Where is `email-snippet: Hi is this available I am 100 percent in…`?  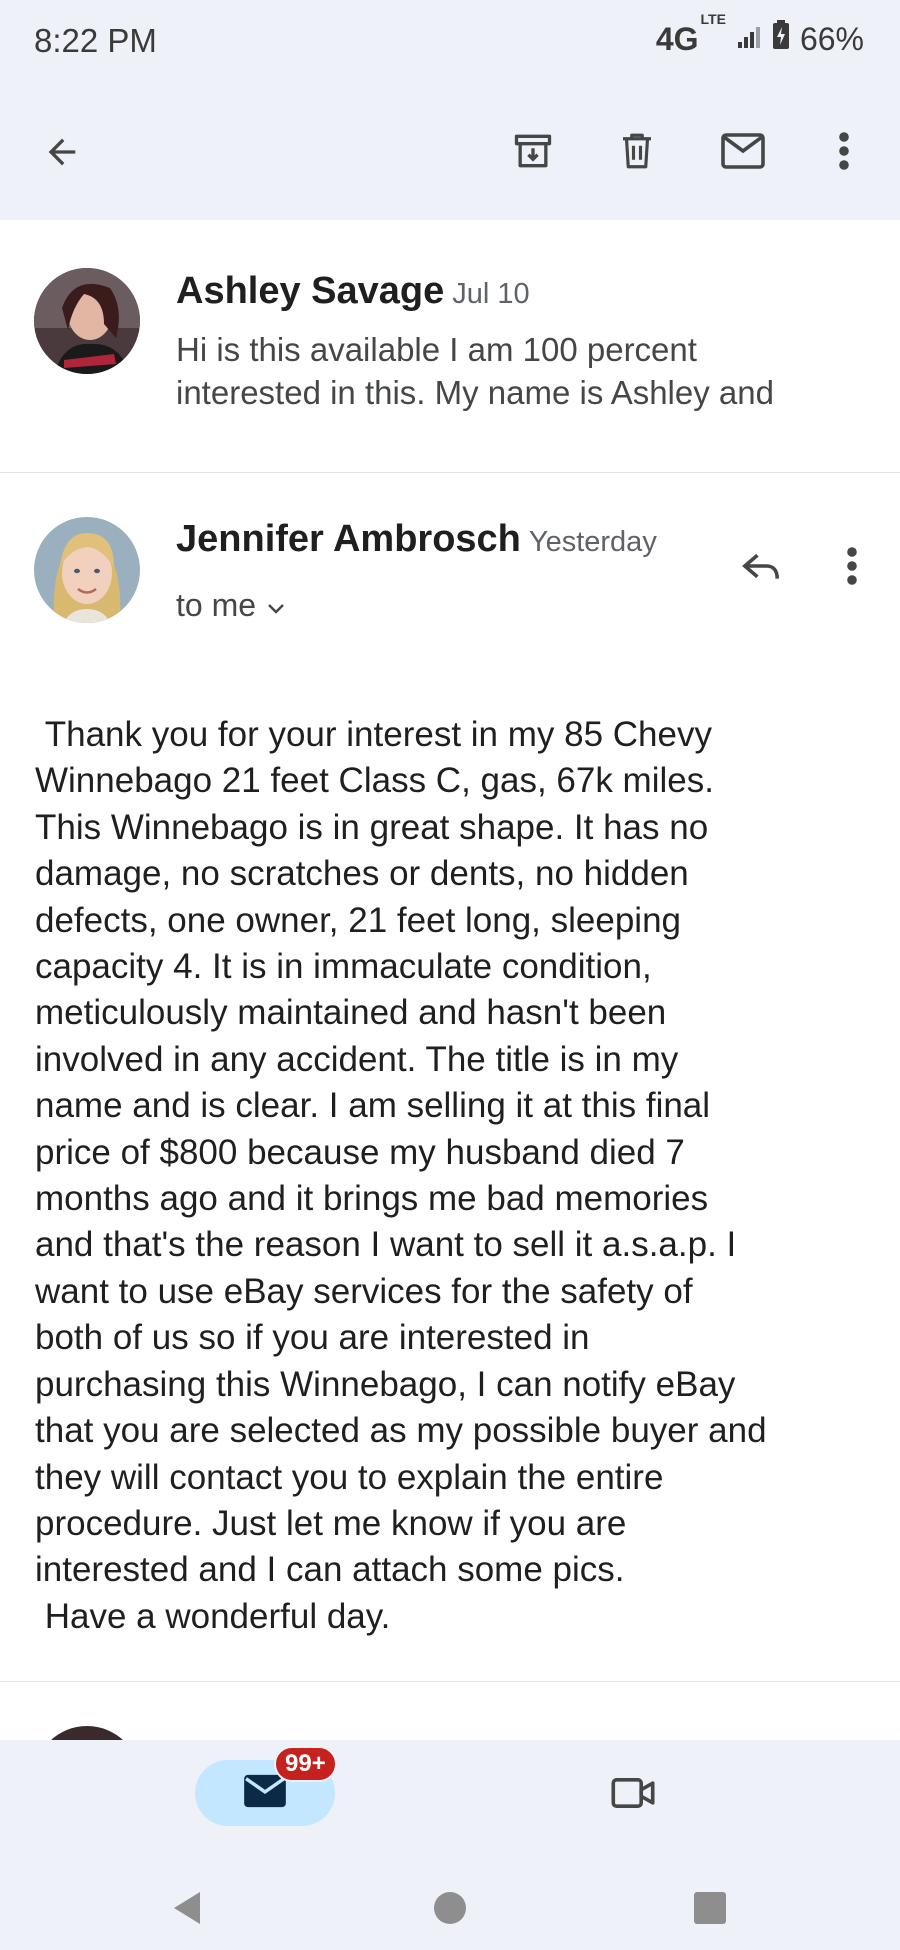 email-snippet: Hi is this available I am 100 percent in… is located at coordinates (475, 371).